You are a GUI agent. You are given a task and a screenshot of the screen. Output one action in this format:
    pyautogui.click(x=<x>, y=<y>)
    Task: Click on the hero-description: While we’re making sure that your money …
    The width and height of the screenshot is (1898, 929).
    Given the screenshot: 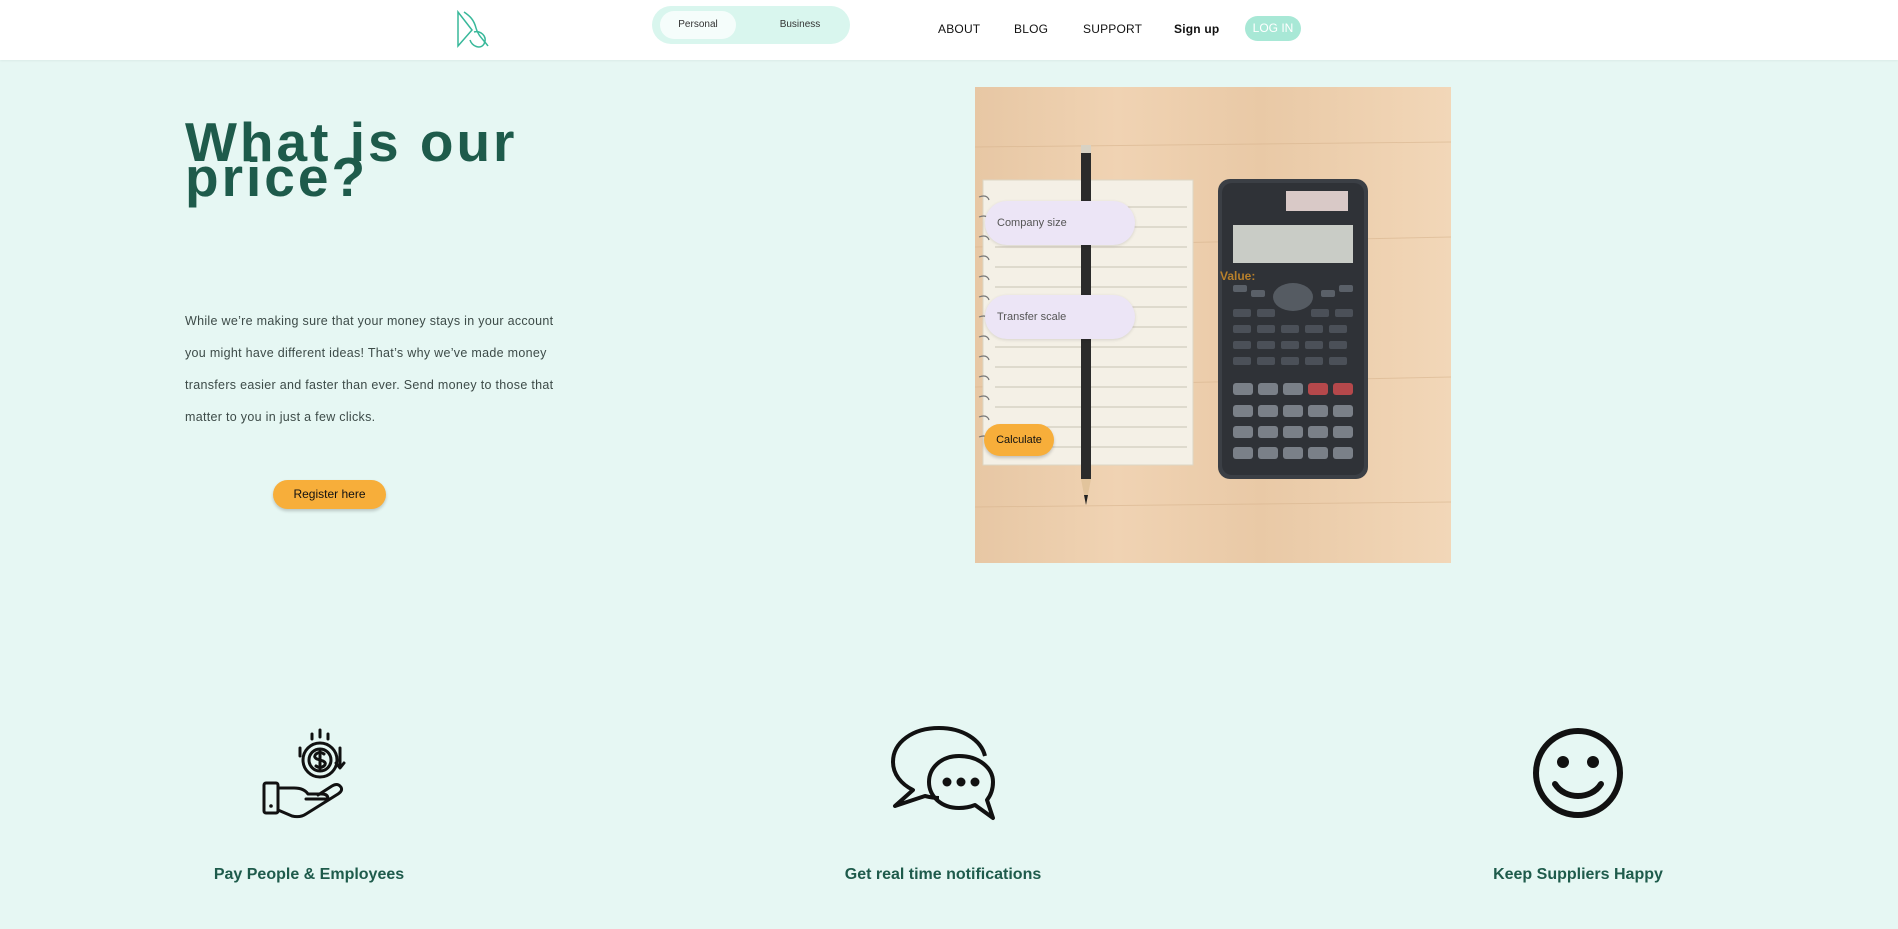 What is the action you would take?
    pyautogui.click(x=377, y=369)
    